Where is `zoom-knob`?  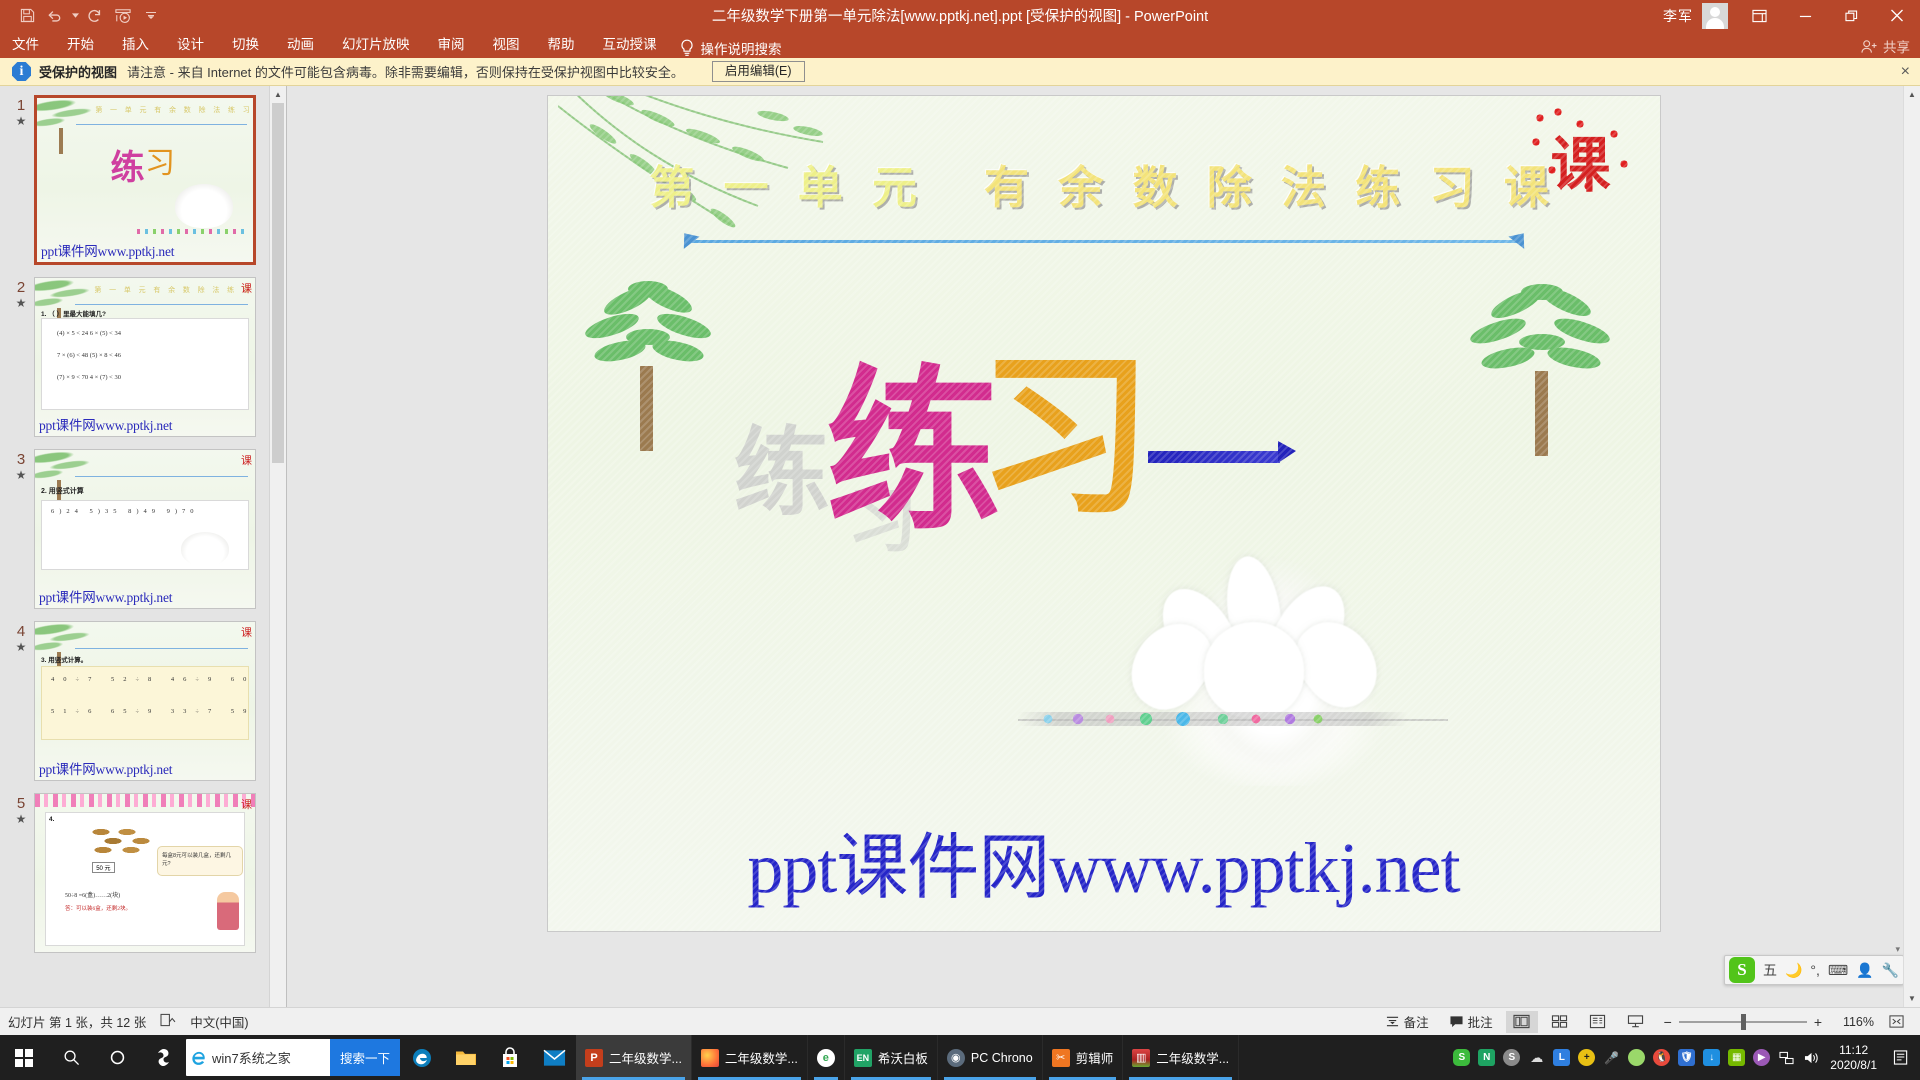
zoom-knob is located at coordinates (1743, 1021).